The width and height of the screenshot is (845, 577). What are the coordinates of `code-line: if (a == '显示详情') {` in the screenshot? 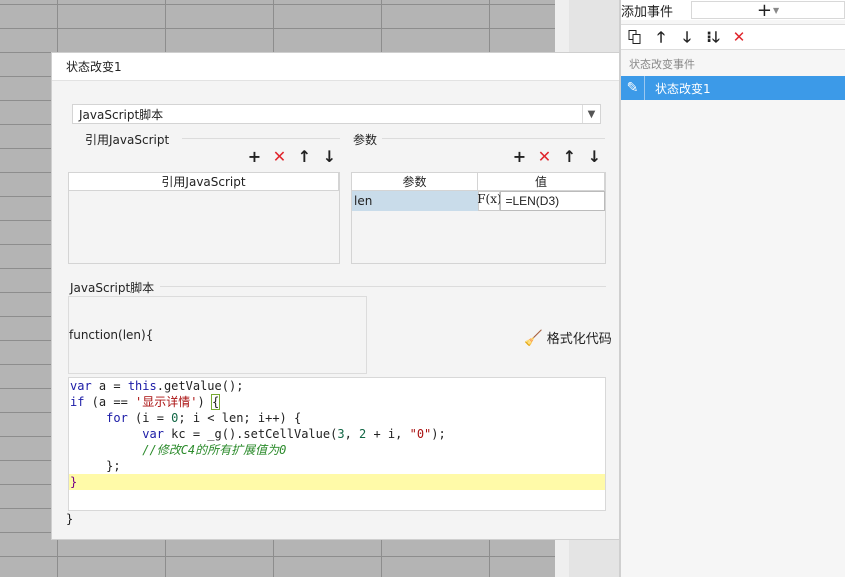 It's located at (145, 402).